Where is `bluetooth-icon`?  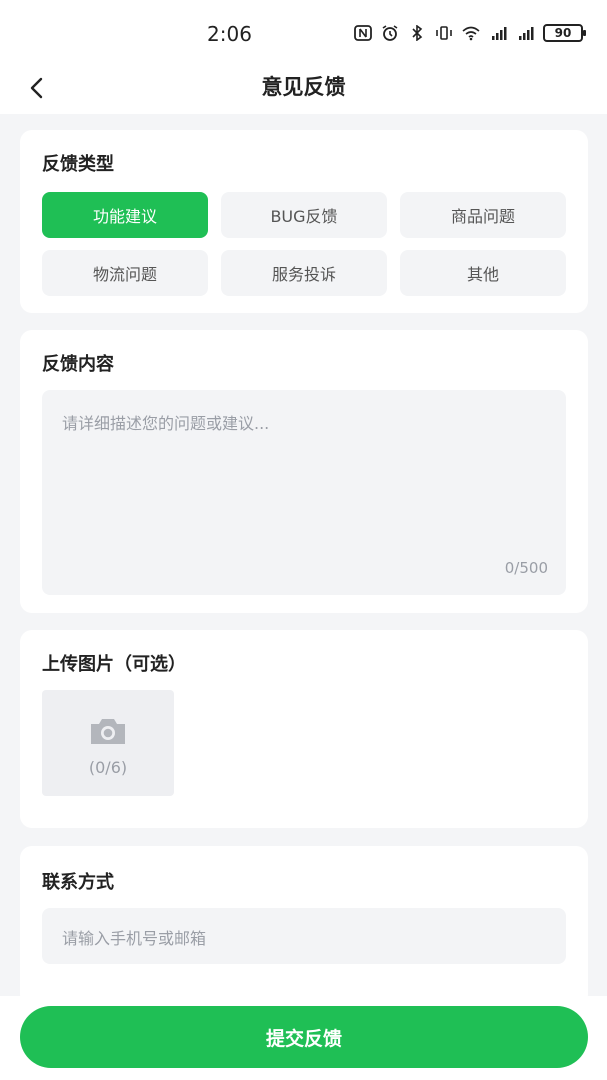 bluetooth-icon is located at coordinates (417, 33).